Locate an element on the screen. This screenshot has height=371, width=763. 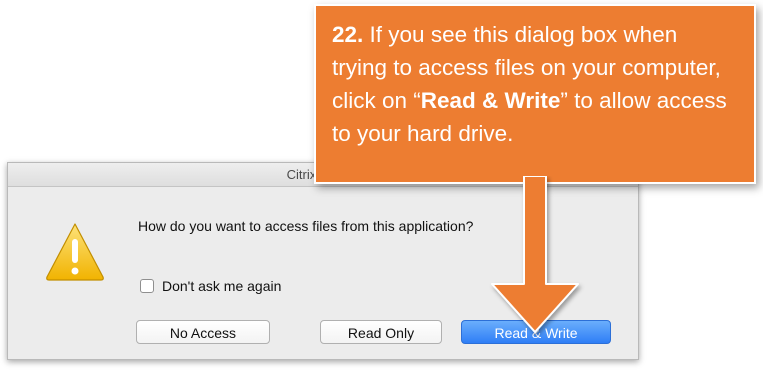
no-access-button: No Access is located at coordinates (203, 332).